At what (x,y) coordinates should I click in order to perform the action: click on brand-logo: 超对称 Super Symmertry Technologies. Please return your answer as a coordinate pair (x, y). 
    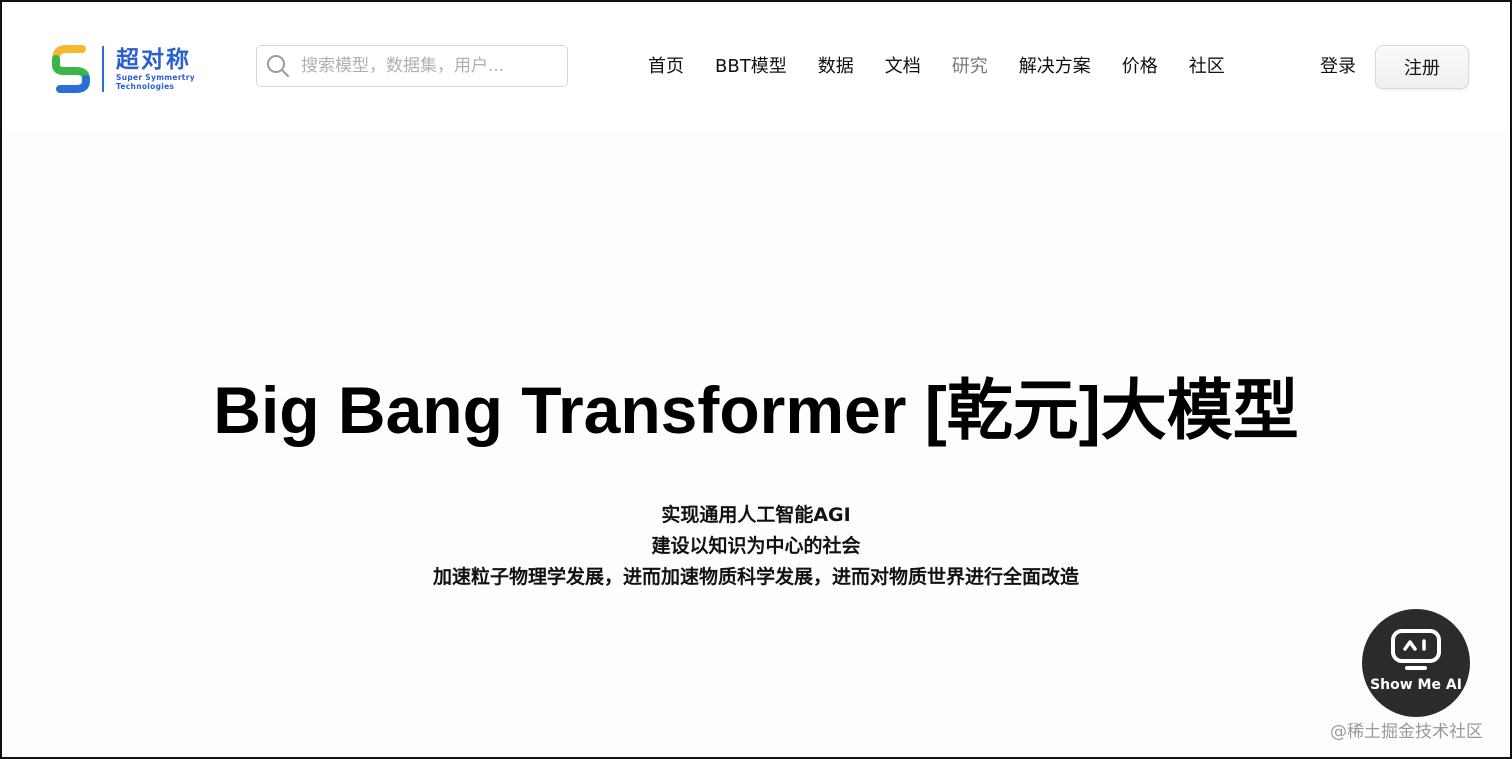
    Looking at the image, I should click on (123, 69).